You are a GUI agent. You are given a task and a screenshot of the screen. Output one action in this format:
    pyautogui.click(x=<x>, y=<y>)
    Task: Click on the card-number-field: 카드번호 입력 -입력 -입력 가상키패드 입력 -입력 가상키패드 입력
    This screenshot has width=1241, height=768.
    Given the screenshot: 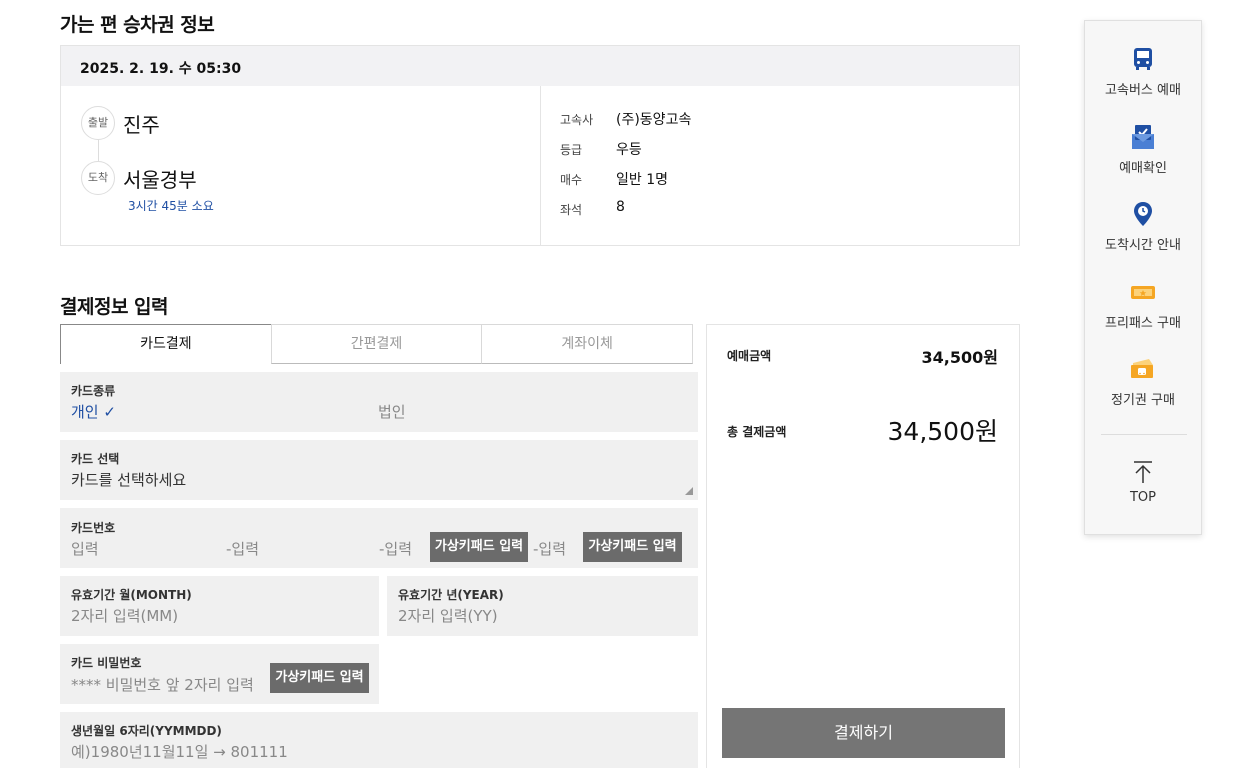 What is the action you would take?
    pyautogui.click(x=379, y=538)
    